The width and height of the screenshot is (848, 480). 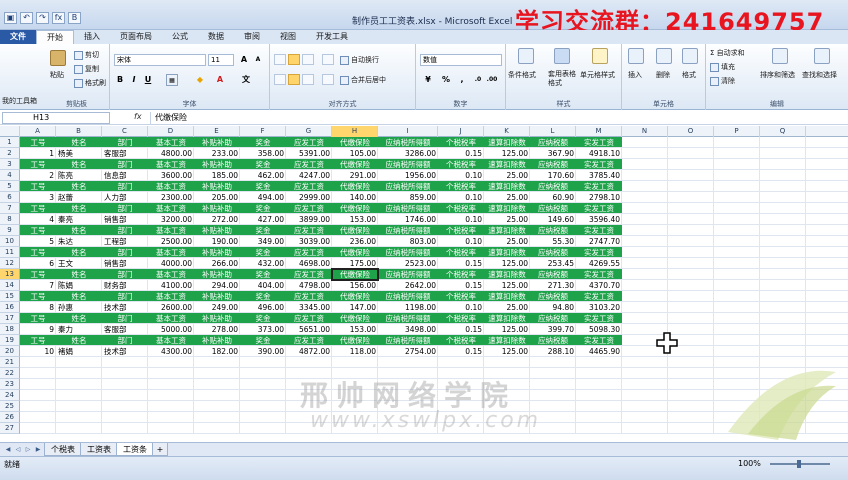 I want to click on cell-styles-button: 单元格样式, so click(x=597, y=75).